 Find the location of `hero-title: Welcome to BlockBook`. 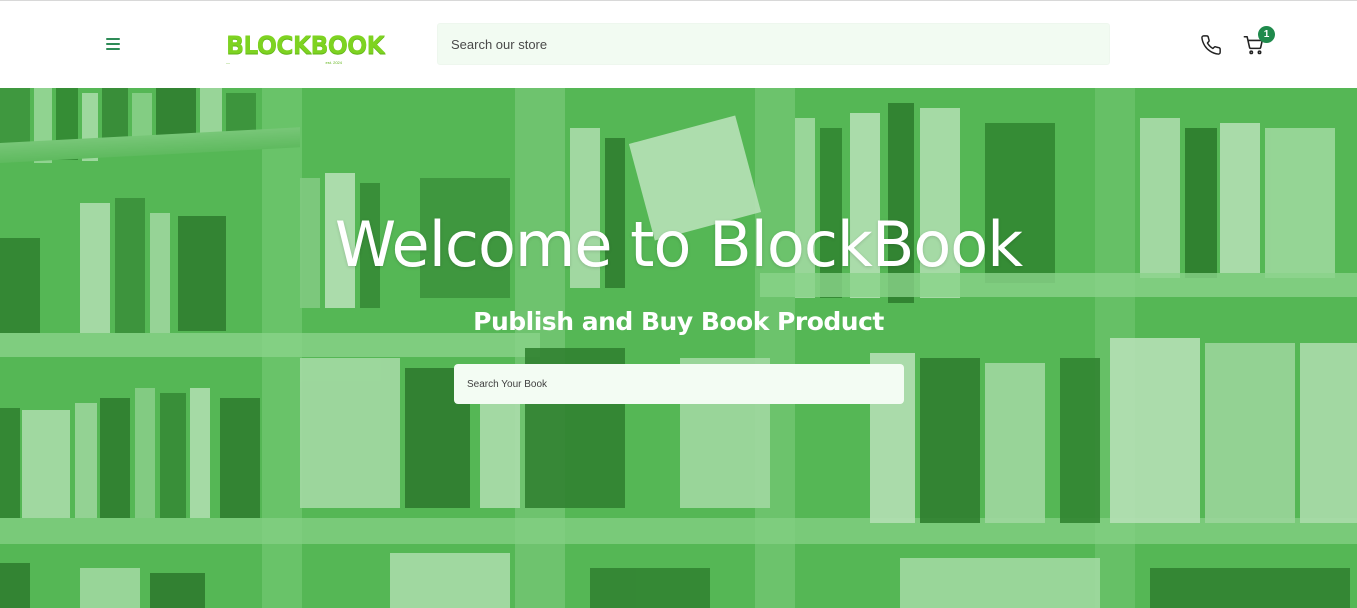

hero-title: Welcome to BlockBook is located at coordinates (678, 244).